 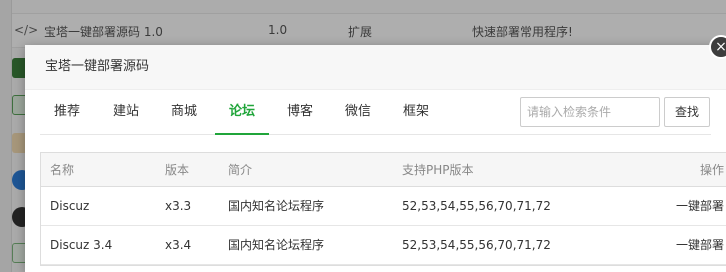 What do you see at coordinates (717, 47) in the screenshot?
I see `close-icon: ×` at bounding box center [717, 47].